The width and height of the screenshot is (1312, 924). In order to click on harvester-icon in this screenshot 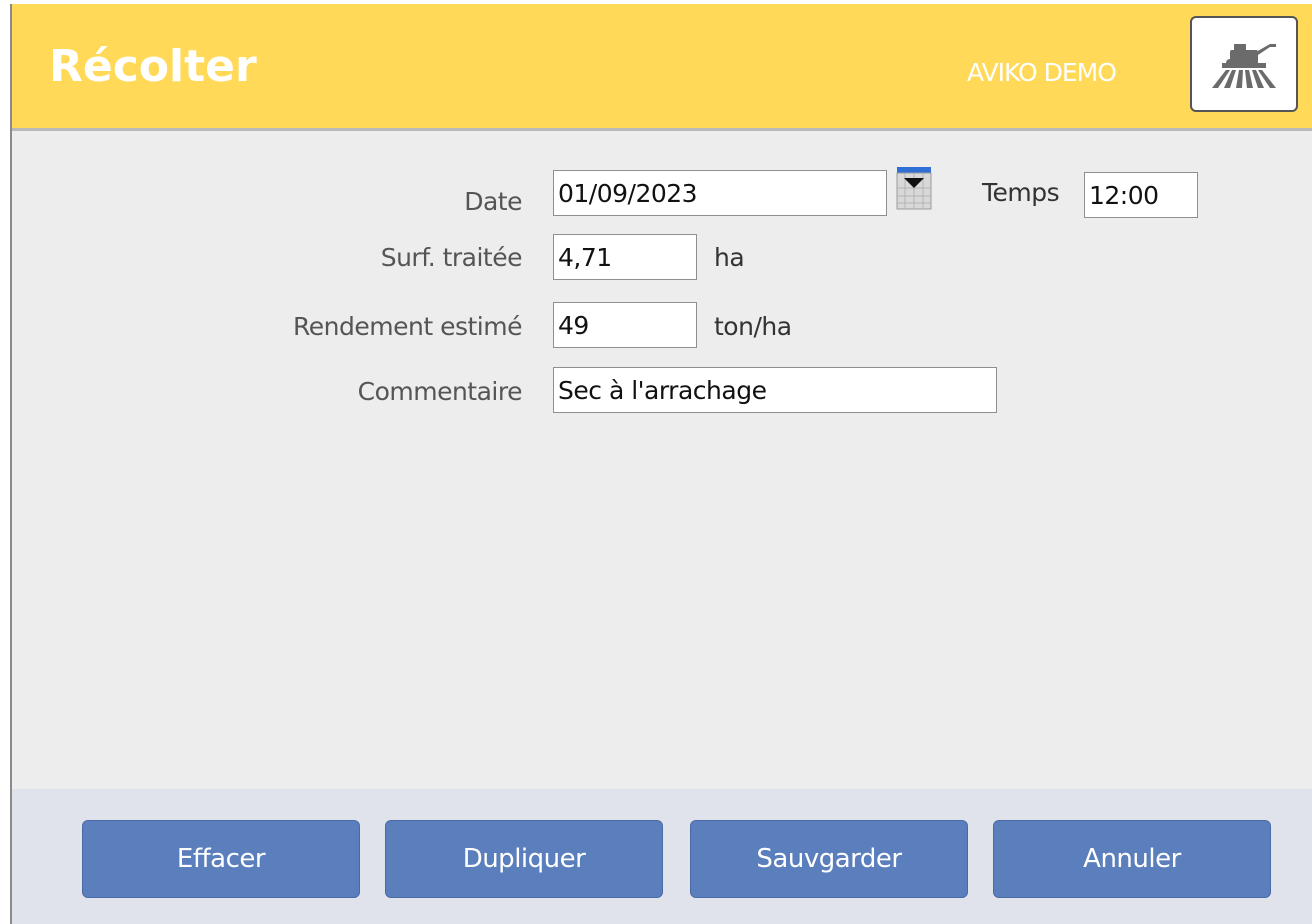, I will do `click(1244, 66)`.